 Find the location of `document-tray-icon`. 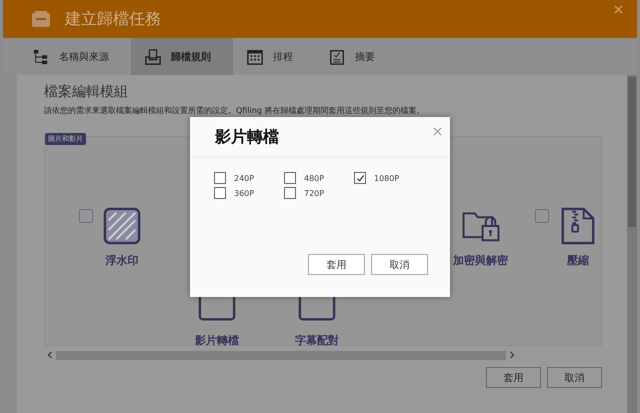

document-tray-icon is located at coordinates (153, 57).